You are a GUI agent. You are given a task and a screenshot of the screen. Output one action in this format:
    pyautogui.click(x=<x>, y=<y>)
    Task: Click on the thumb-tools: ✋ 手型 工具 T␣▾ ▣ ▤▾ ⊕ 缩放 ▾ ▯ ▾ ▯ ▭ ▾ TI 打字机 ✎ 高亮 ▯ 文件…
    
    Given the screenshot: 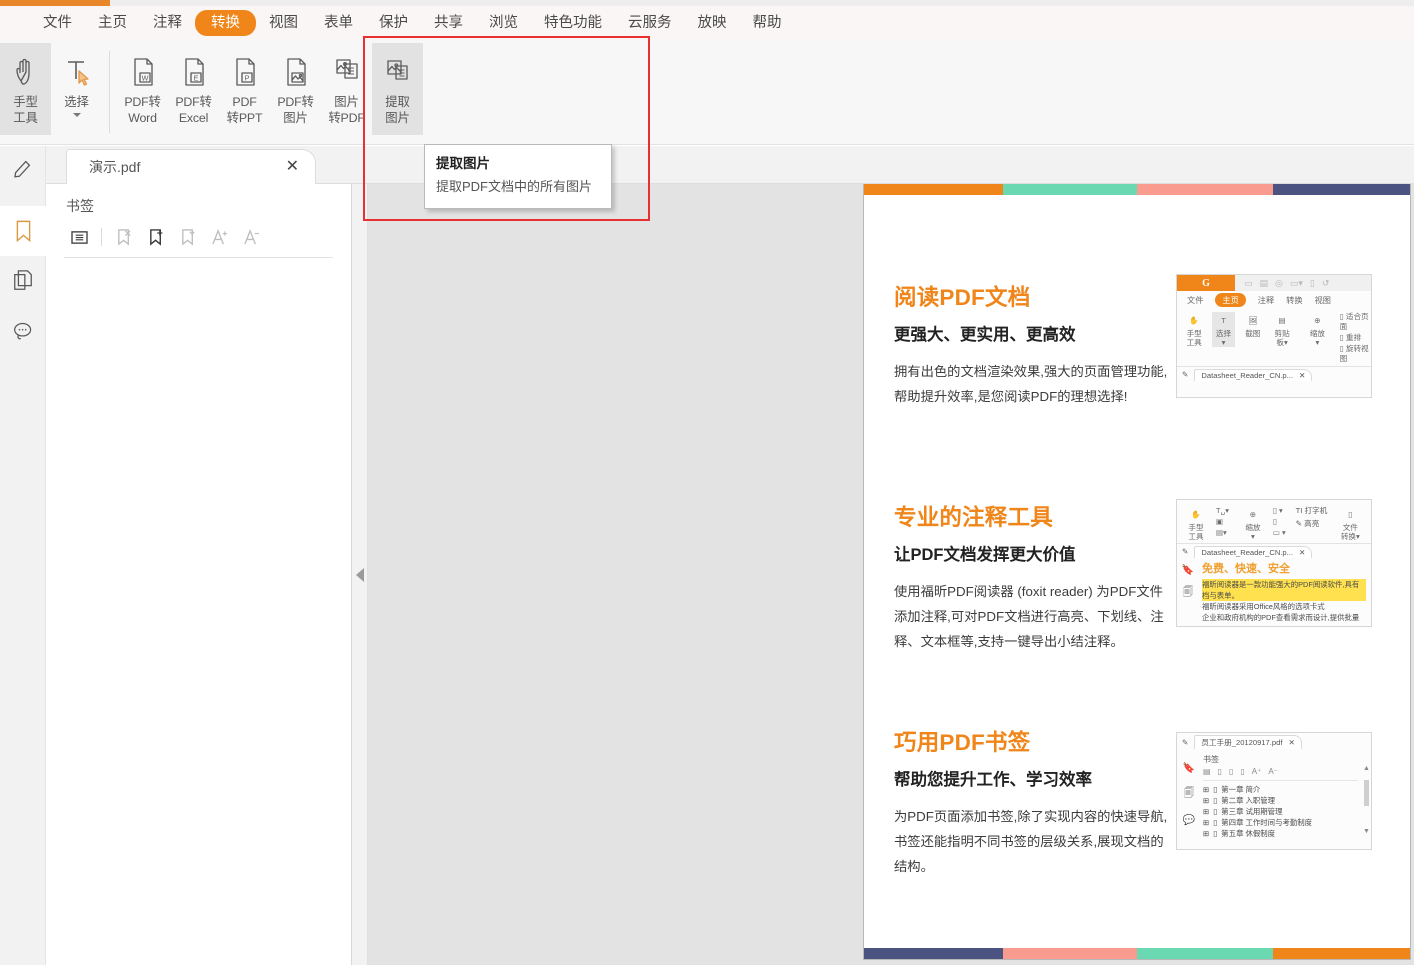 What is the action you would take?
    pyautogui.click(x=1274, y=521)
    